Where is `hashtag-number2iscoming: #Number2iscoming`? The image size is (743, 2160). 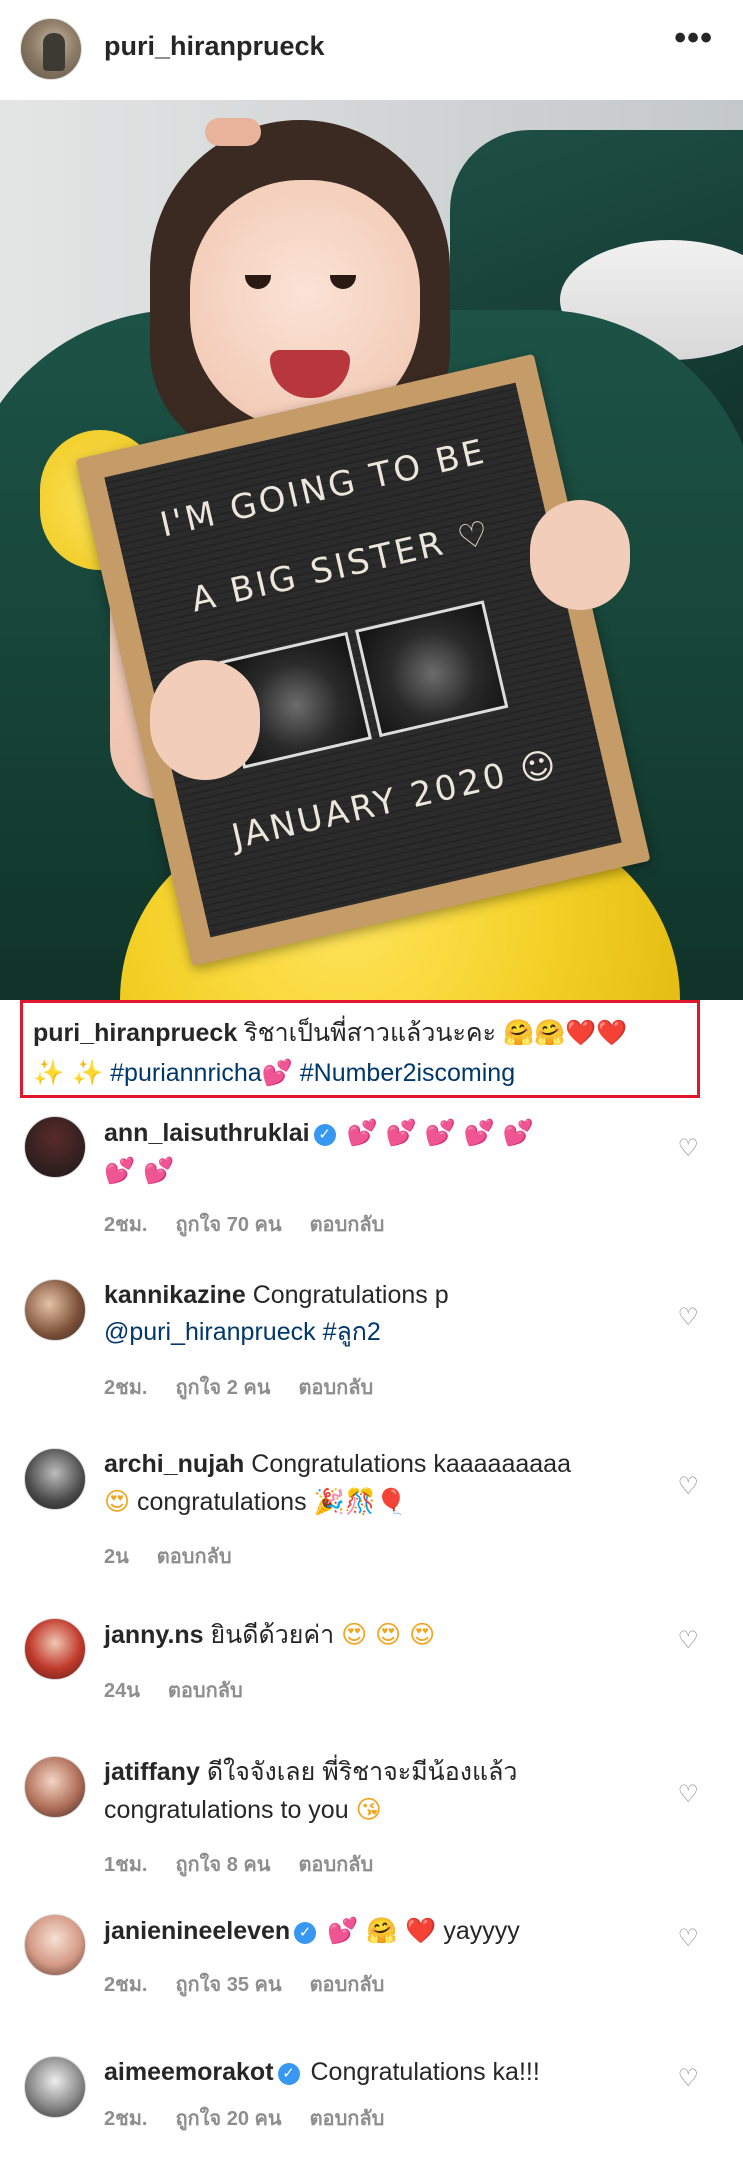
hashtag-number2iscoming: #Number2iscoming is located at coordinates (407, 1073).